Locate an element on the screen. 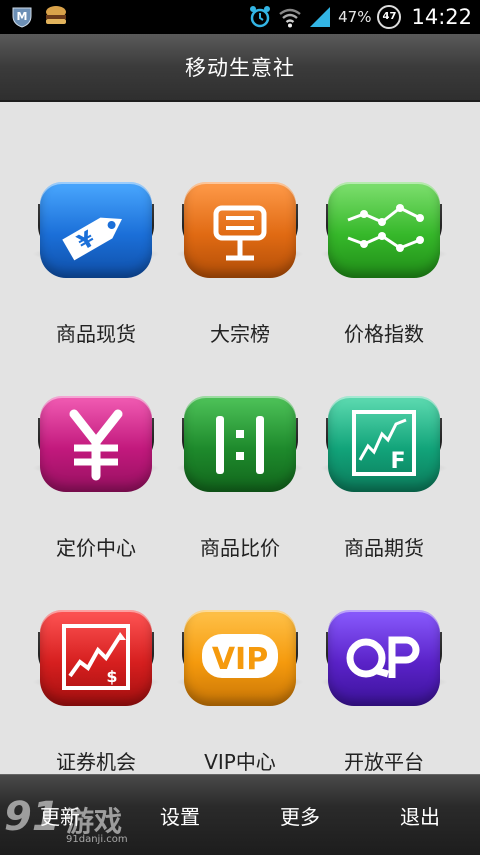 This screenshot has width=480, height=855. grid-item-open-platform: 开放平台 is located at coordinates (384, 668).